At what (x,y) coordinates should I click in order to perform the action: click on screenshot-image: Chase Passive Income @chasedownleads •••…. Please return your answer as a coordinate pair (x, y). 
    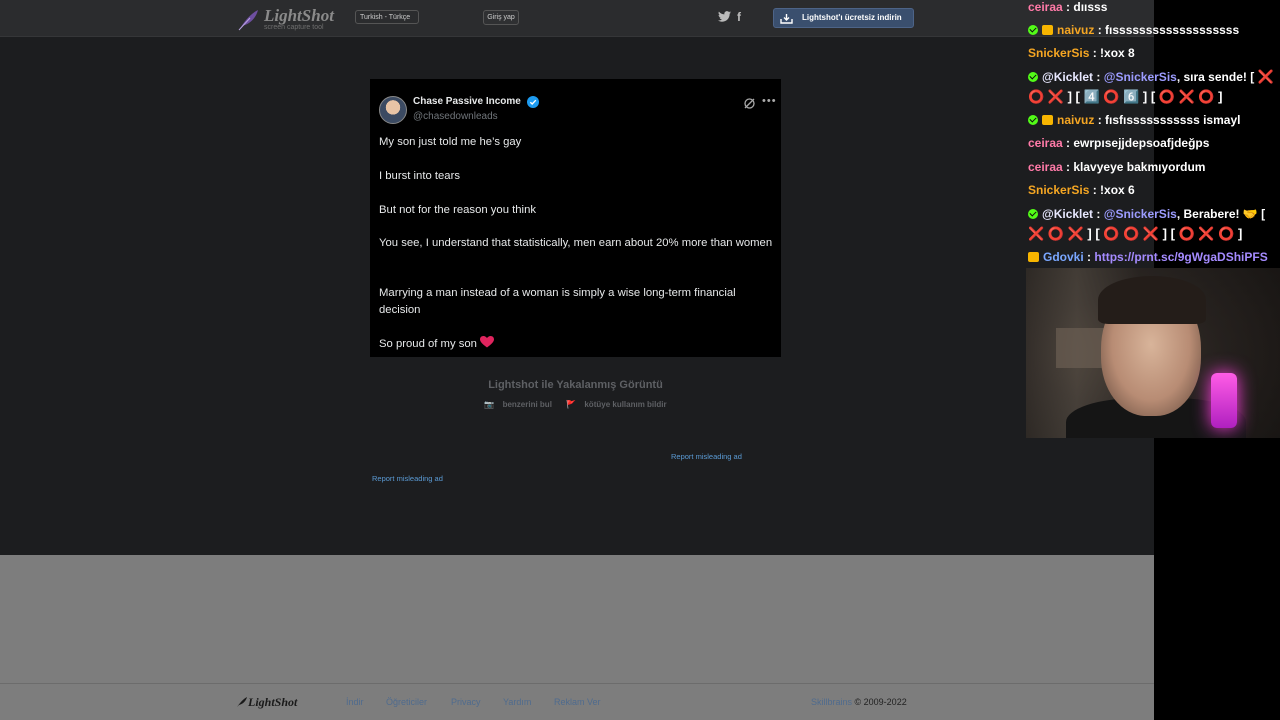
    Looking at the image, I should click on (575, 218).